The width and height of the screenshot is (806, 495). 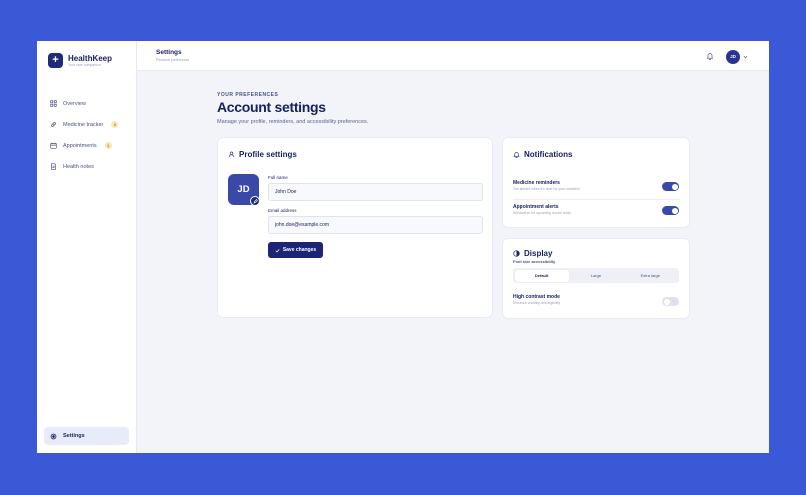 I want to click on full-name-input, so click(x=375, y=192).